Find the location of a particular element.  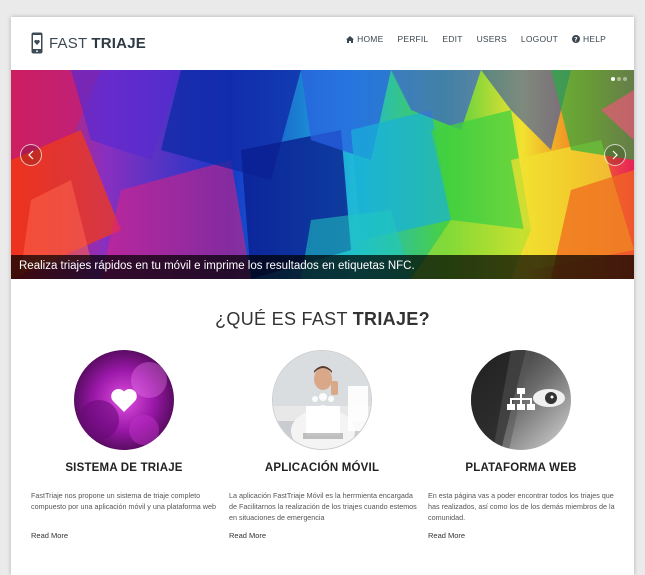

slider-dots is located at coordinates (618, 79).